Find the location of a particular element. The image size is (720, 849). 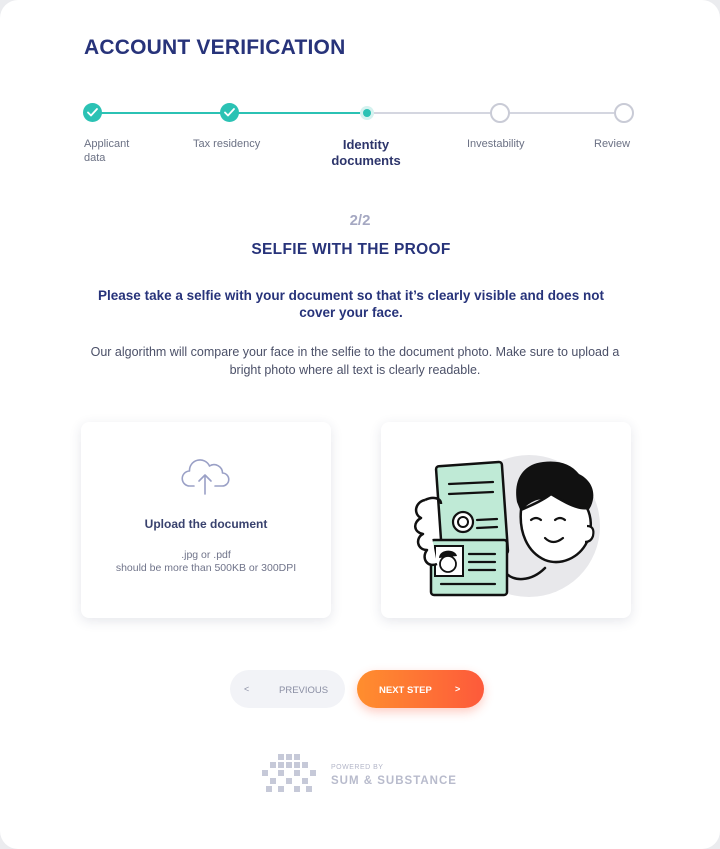

sum-and-substance-logo is located at coordinates (289, 773).